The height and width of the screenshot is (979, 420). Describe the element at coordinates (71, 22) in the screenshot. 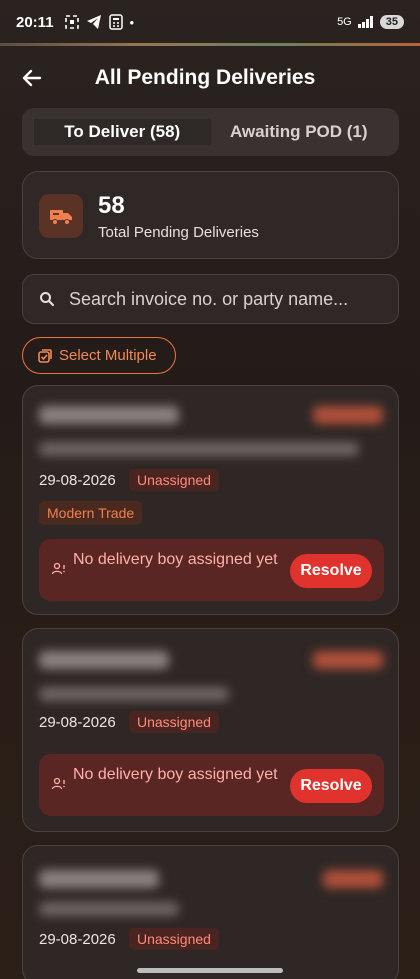

I see `screenshot-icon` at that location.